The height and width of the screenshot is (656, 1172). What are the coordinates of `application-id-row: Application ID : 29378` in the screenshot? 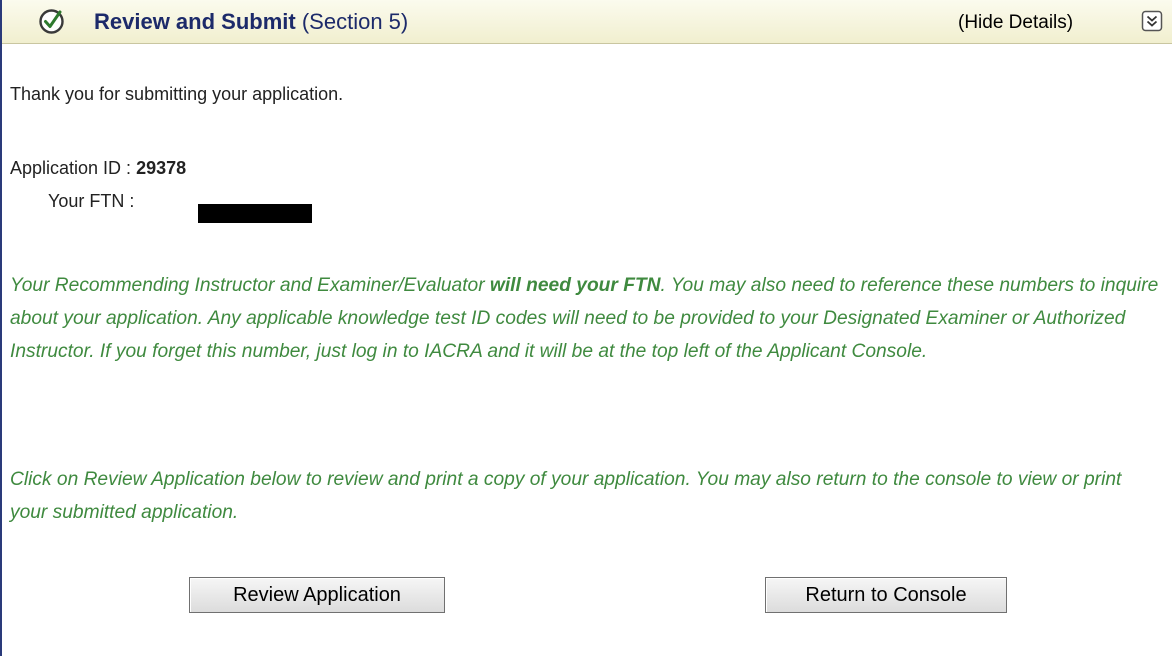 It's located at (98, 168).